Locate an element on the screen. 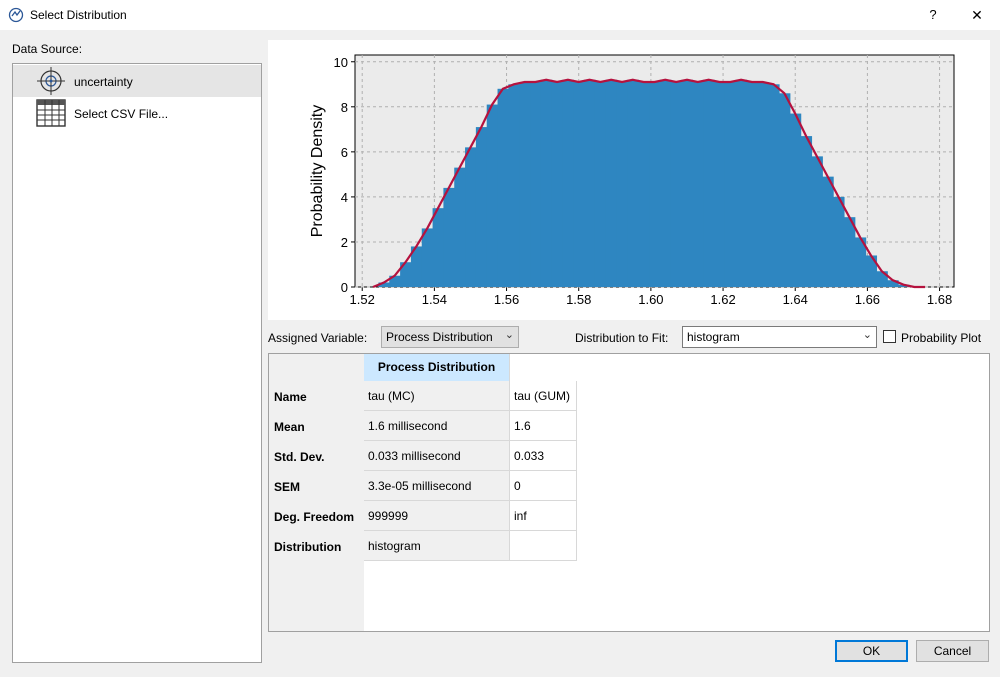 The image size is (1000, 677). assigned-variable-label: Assigned Variable: is located at coordinates (318, 338).